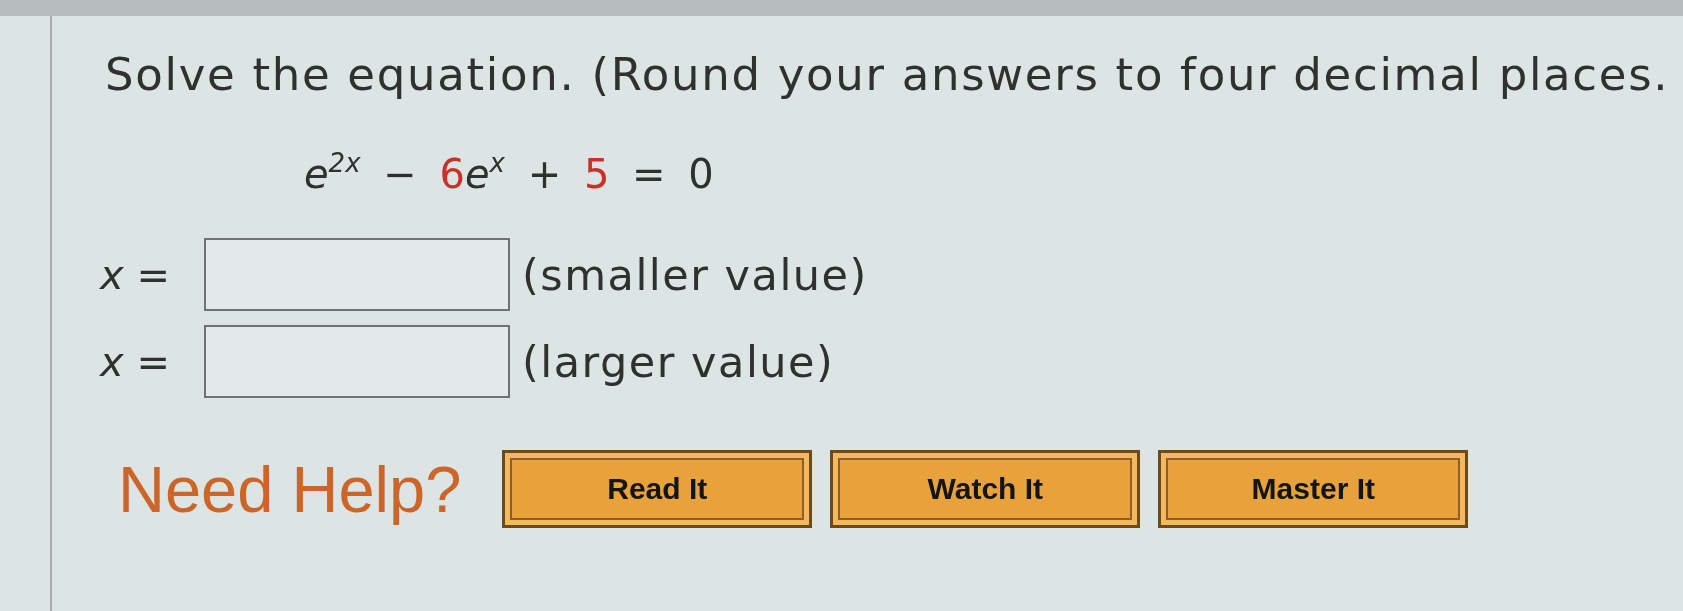 The width and height of the screenshot is (1683, 611). Describe the element at coordinates (678, 361) in the screenshot. I see `answer-hint: (larger value)` at that location.